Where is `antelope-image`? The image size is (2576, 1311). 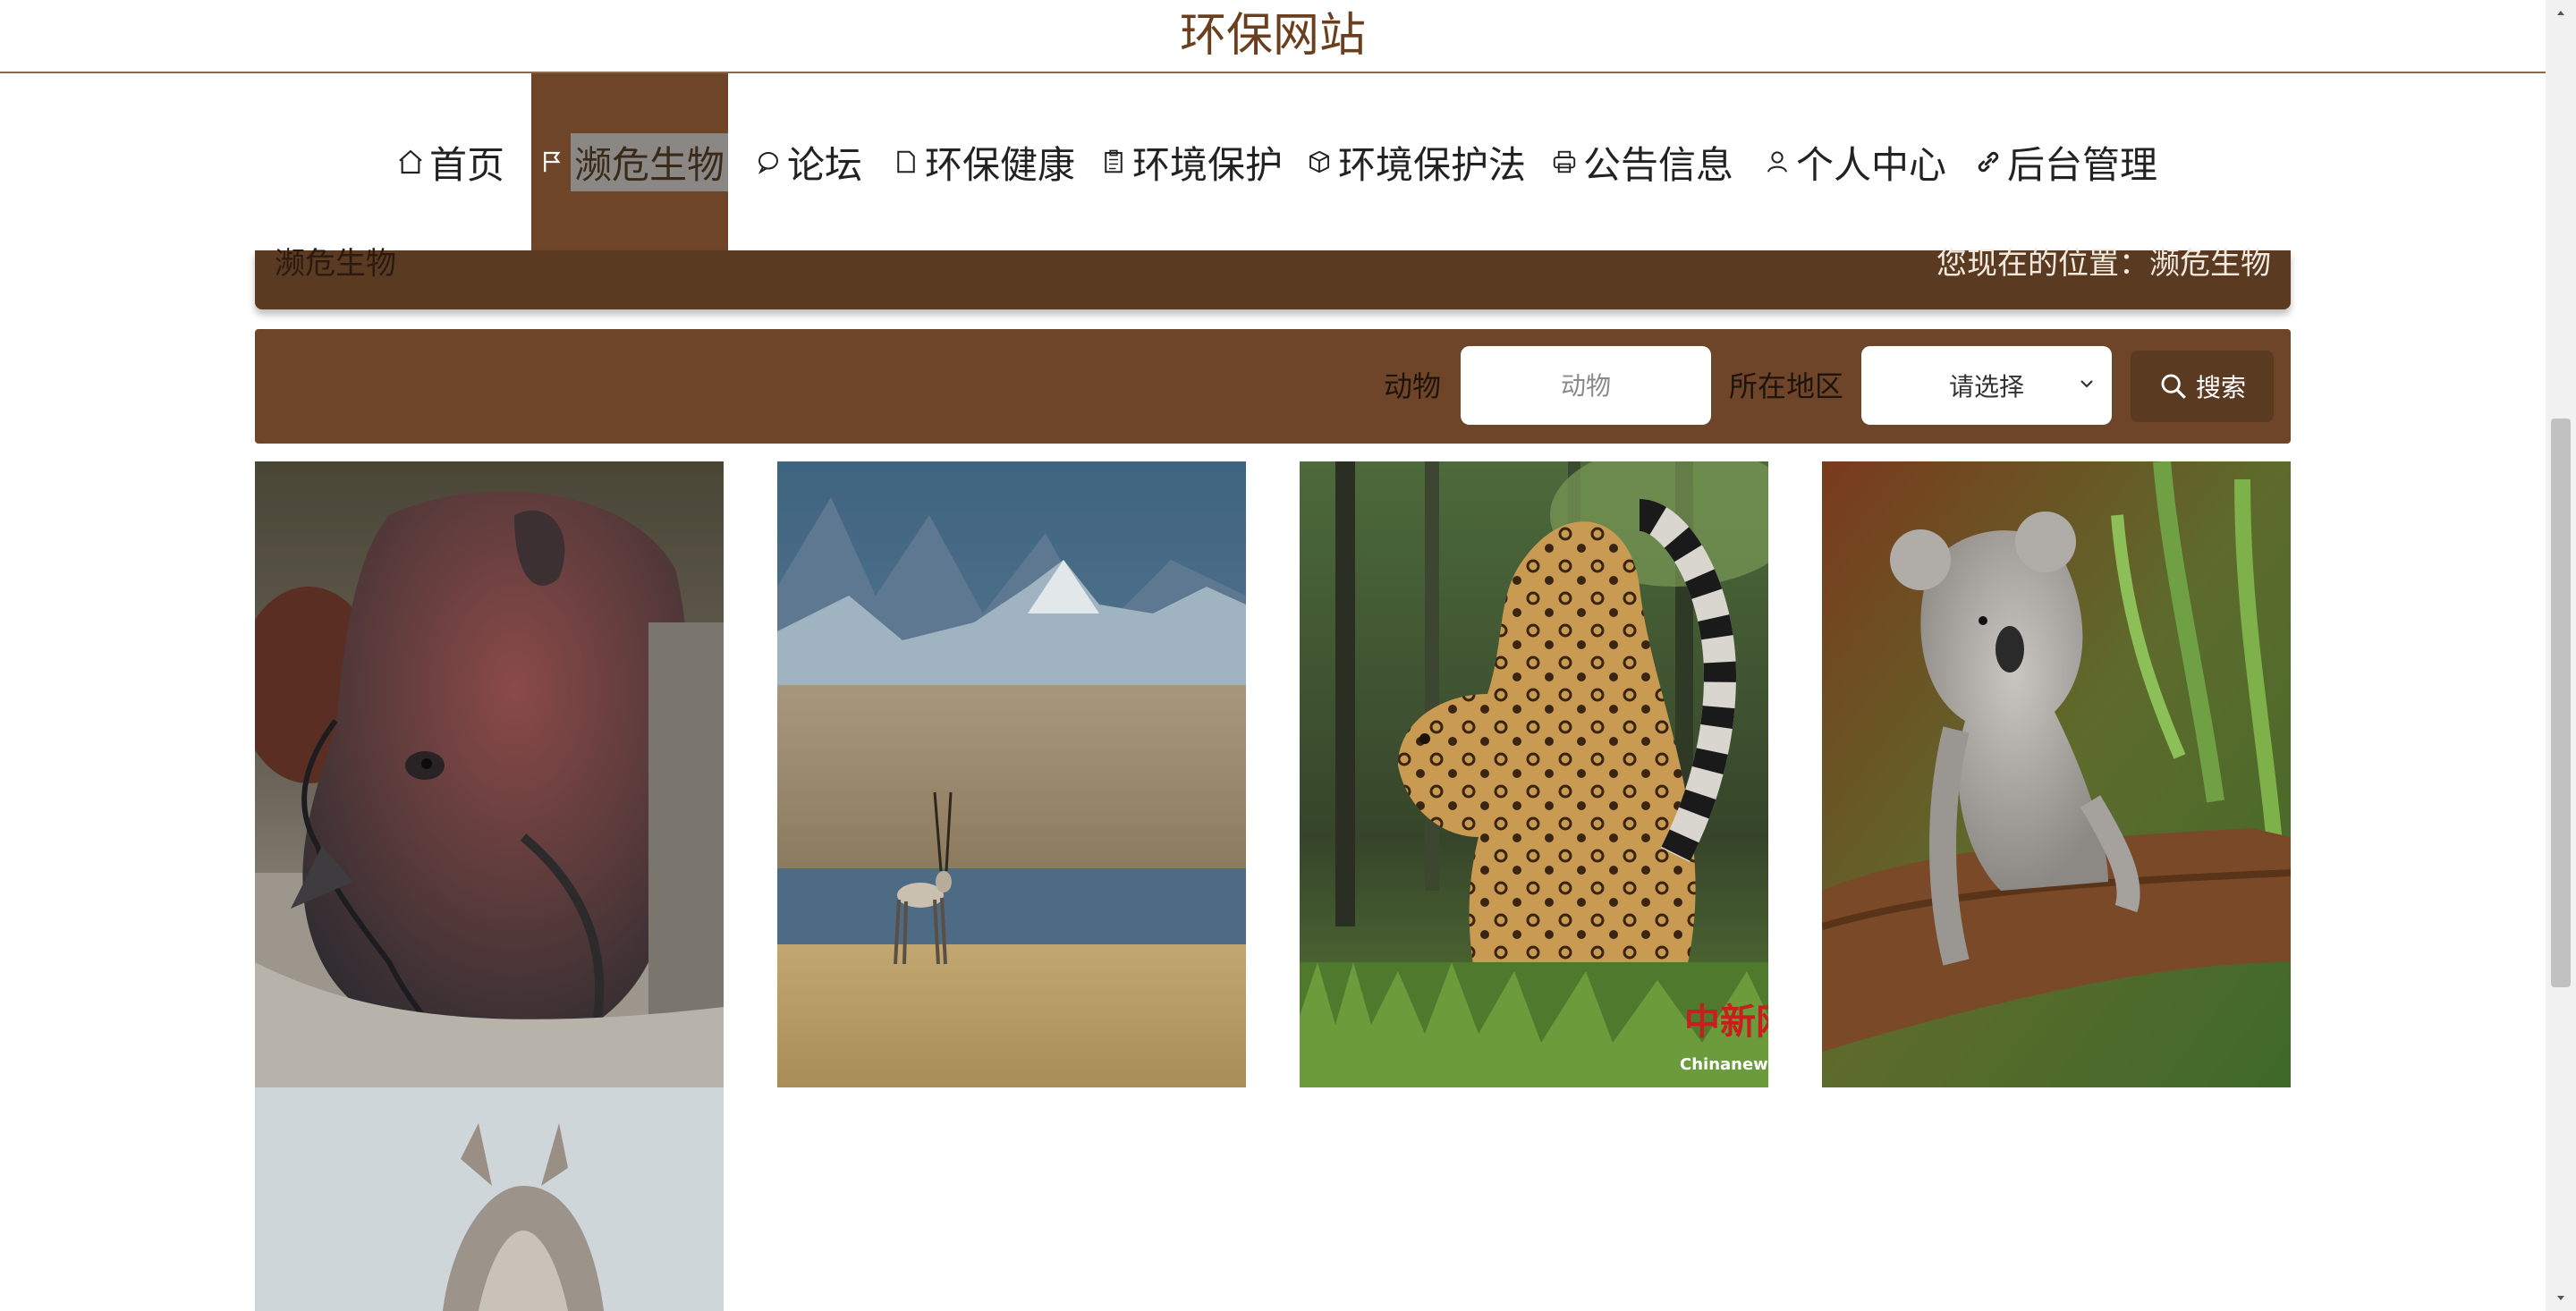 antelope-image is located at coordinates (1011, 774).